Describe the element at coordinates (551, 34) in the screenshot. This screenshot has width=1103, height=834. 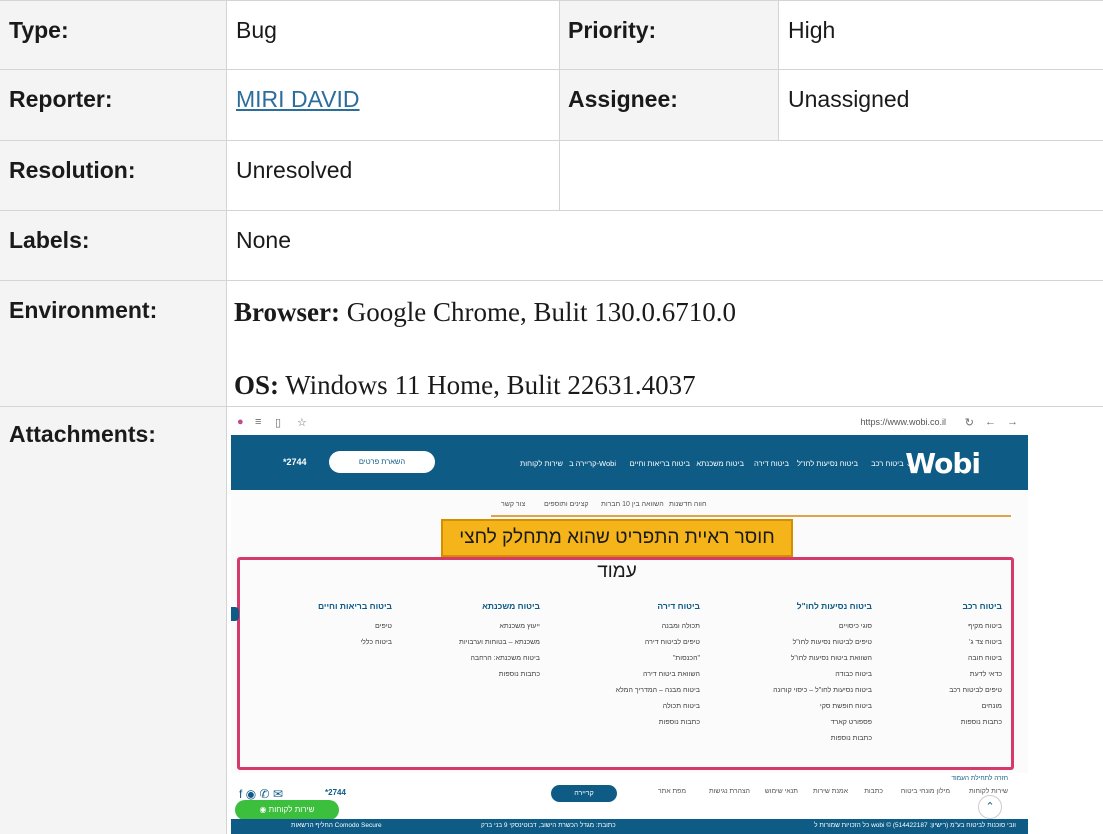
I see `row-type: Type: Bug Priority: High` at that location.